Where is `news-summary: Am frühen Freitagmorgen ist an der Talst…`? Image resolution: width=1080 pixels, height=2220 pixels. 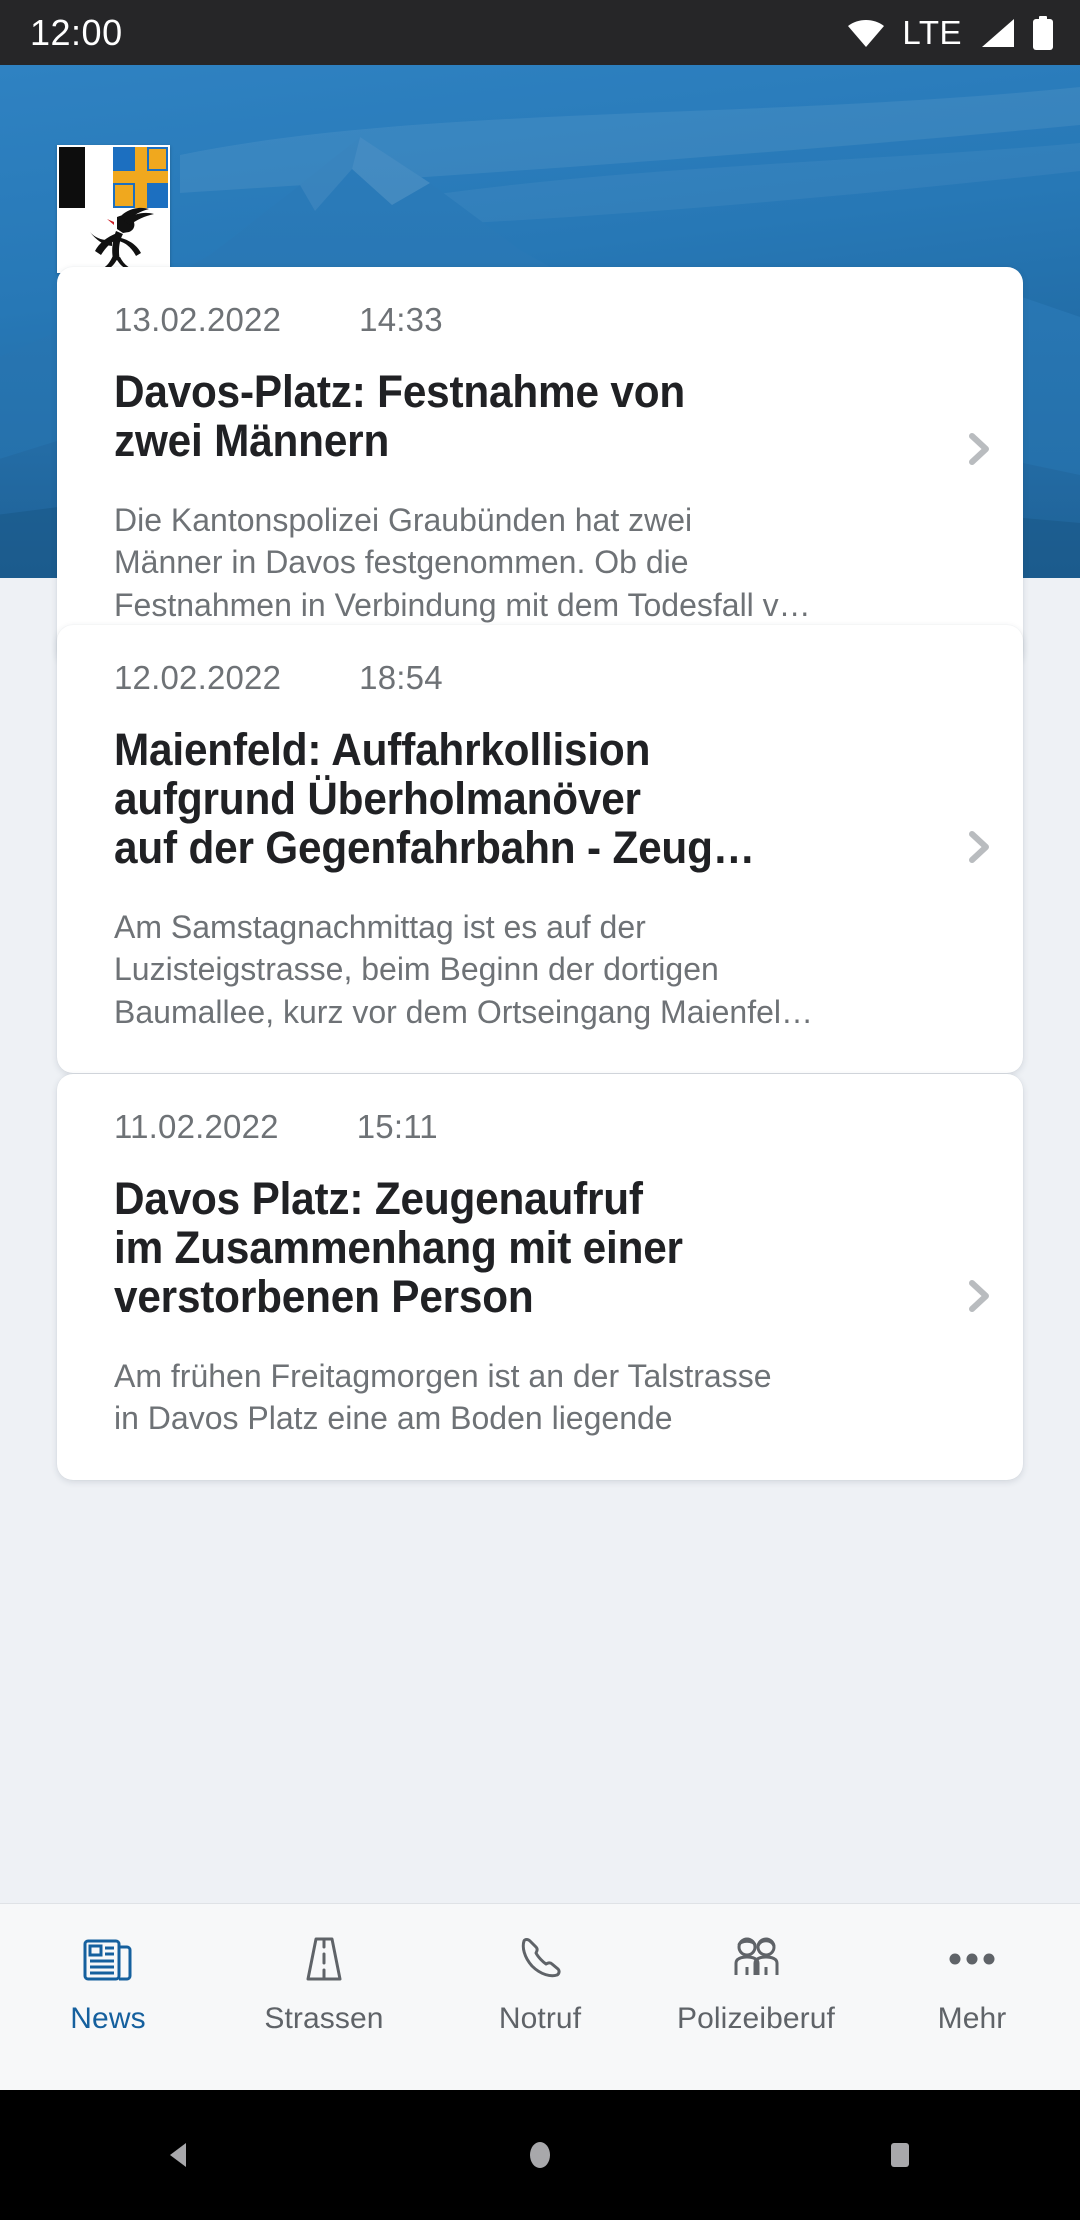
news-summary: Am frühen Freitagmorgen ist an der Talst… is located at coordinates (443, 1397).